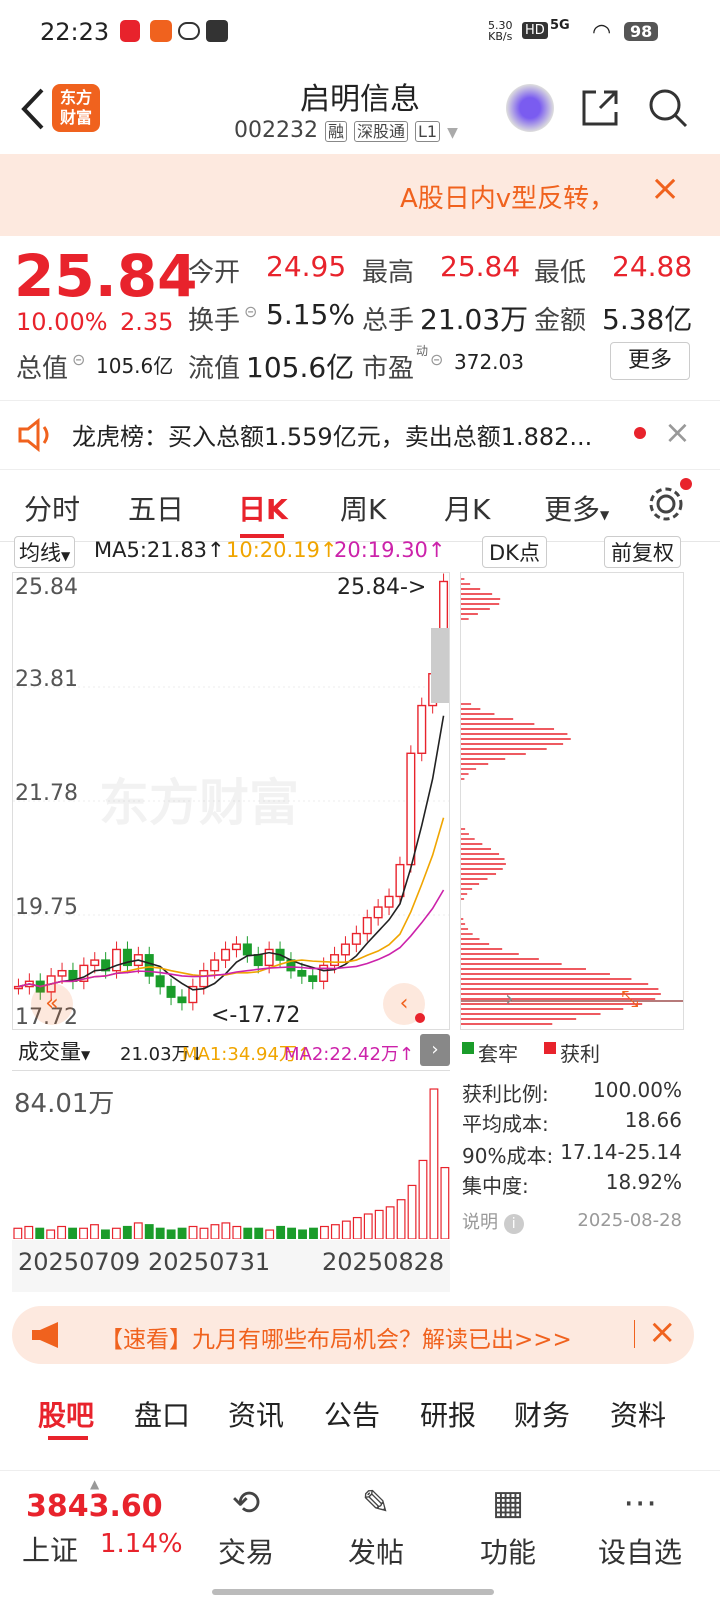 The width and height of the screenshot is (720, 1600). Describe the element at coordinates (493, 1221) in the screenshot. I see `note-link: 说明 i` at that location.